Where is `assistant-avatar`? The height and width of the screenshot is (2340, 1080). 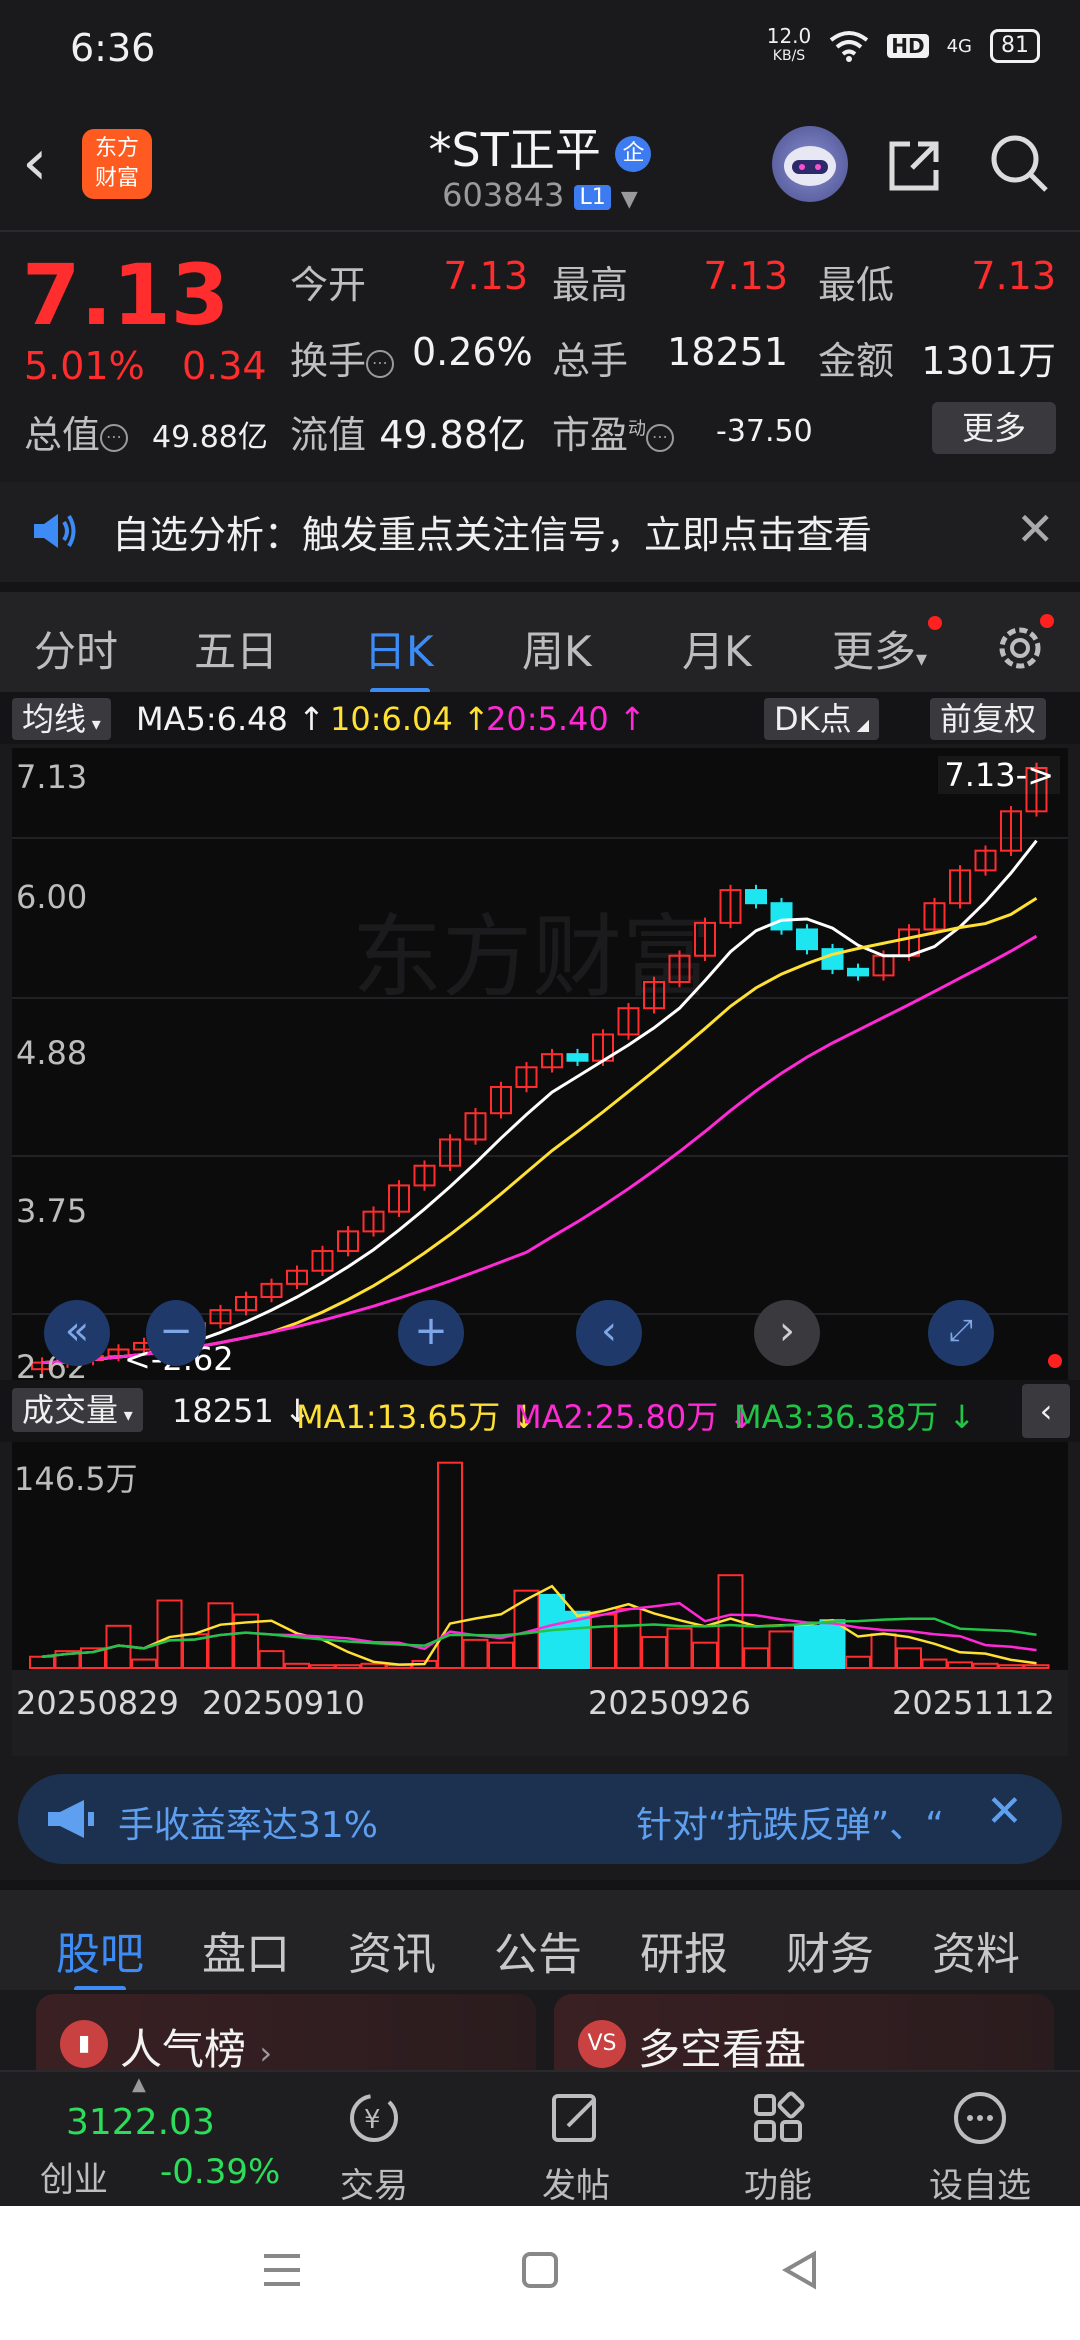 assistant-avatar is located at coordinates (810, 164).